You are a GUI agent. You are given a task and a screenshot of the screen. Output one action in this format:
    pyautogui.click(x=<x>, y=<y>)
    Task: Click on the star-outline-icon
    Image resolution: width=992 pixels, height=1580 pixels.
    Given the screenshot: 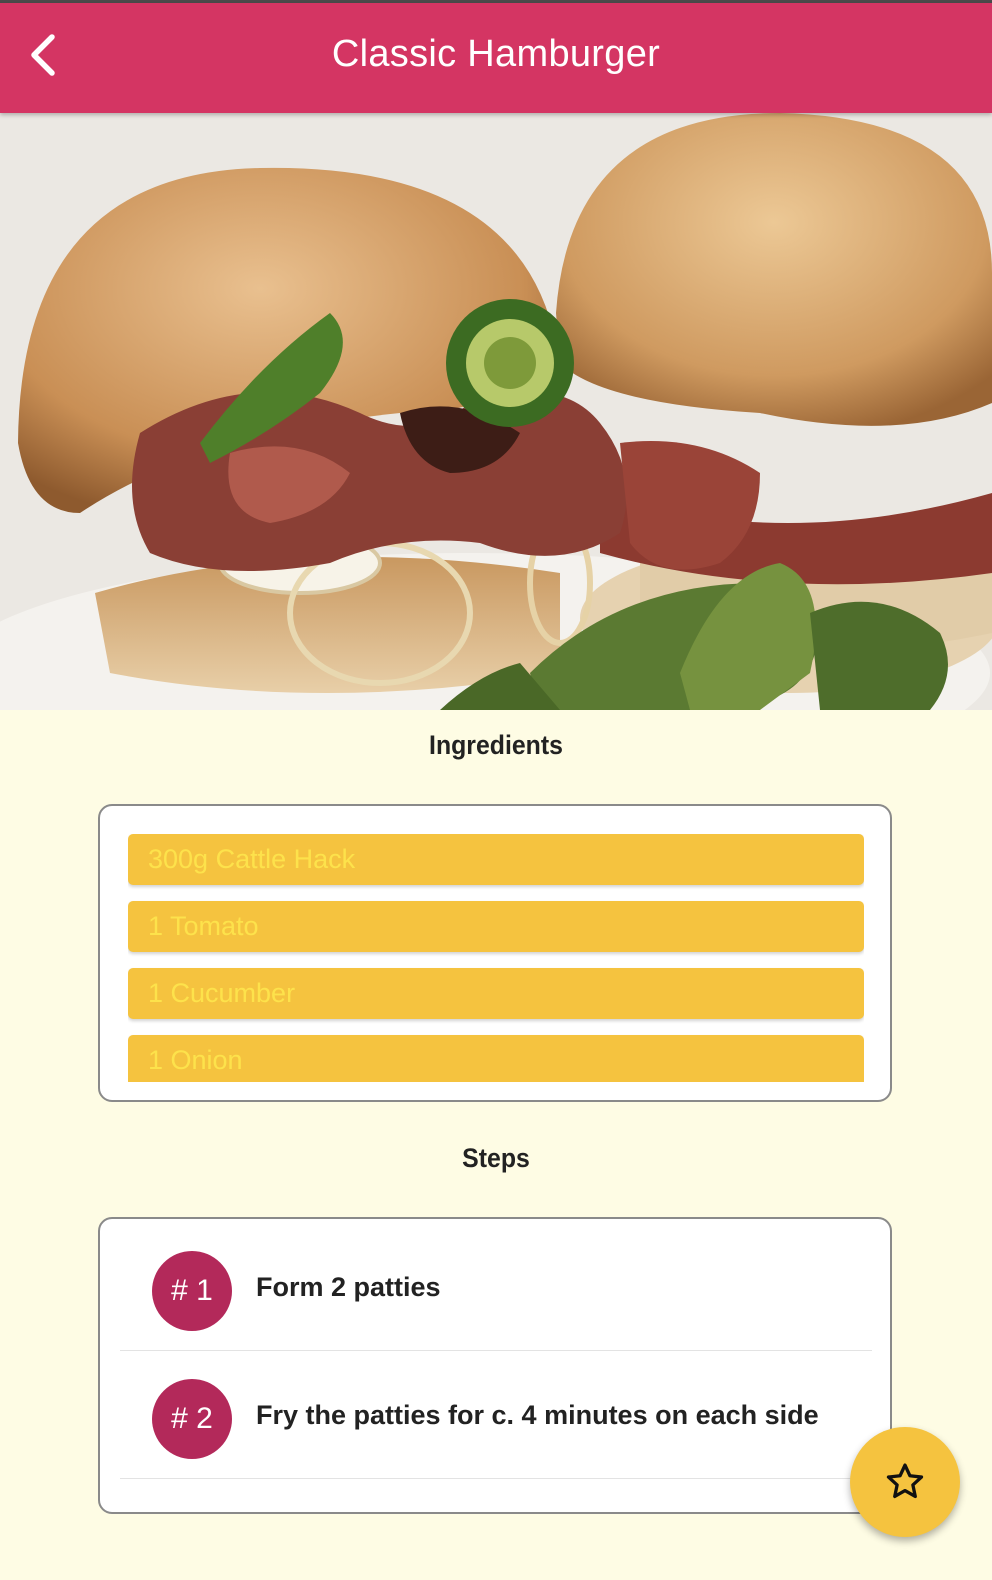 What is the action you would take?
    pyautogui.click(x=905, y=1481)
    